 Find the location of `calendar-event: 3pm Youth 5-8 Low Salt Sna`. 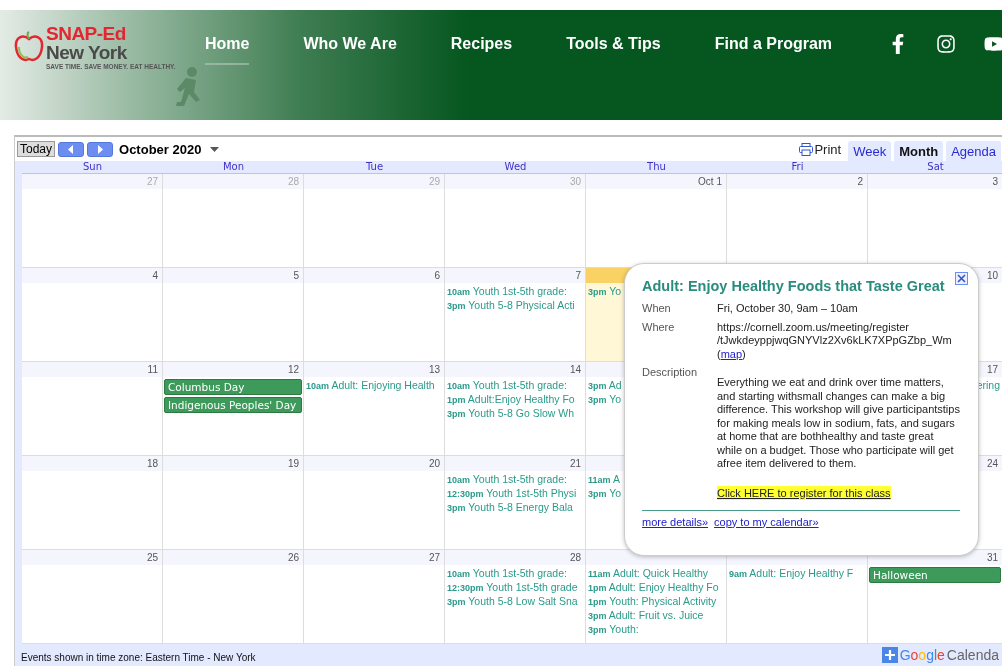

calendar-event: 3pm Youth 5-8 Low Salt Sna is located at coordinates (511, 601).